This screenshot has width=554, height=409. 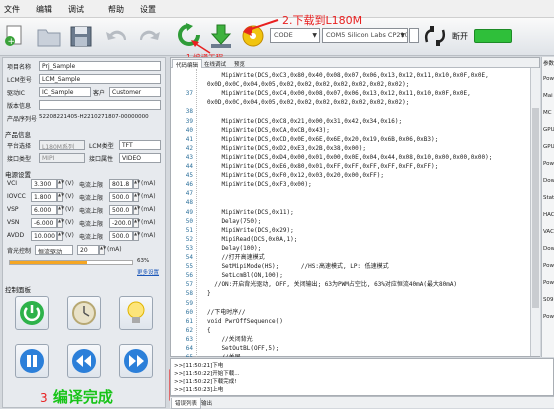 I want to click on info-item: Stat, so click(x=548, y=198).